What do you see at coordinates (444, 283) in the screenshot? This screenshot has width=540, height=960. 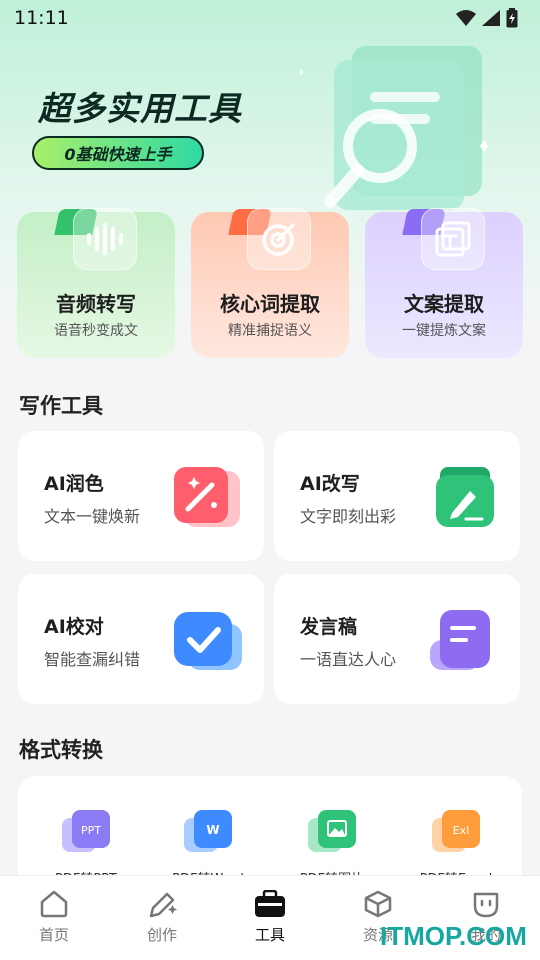 I see `copy-extract-card: 文案提取 一键提炼文案` at bounding box center [444, 283].